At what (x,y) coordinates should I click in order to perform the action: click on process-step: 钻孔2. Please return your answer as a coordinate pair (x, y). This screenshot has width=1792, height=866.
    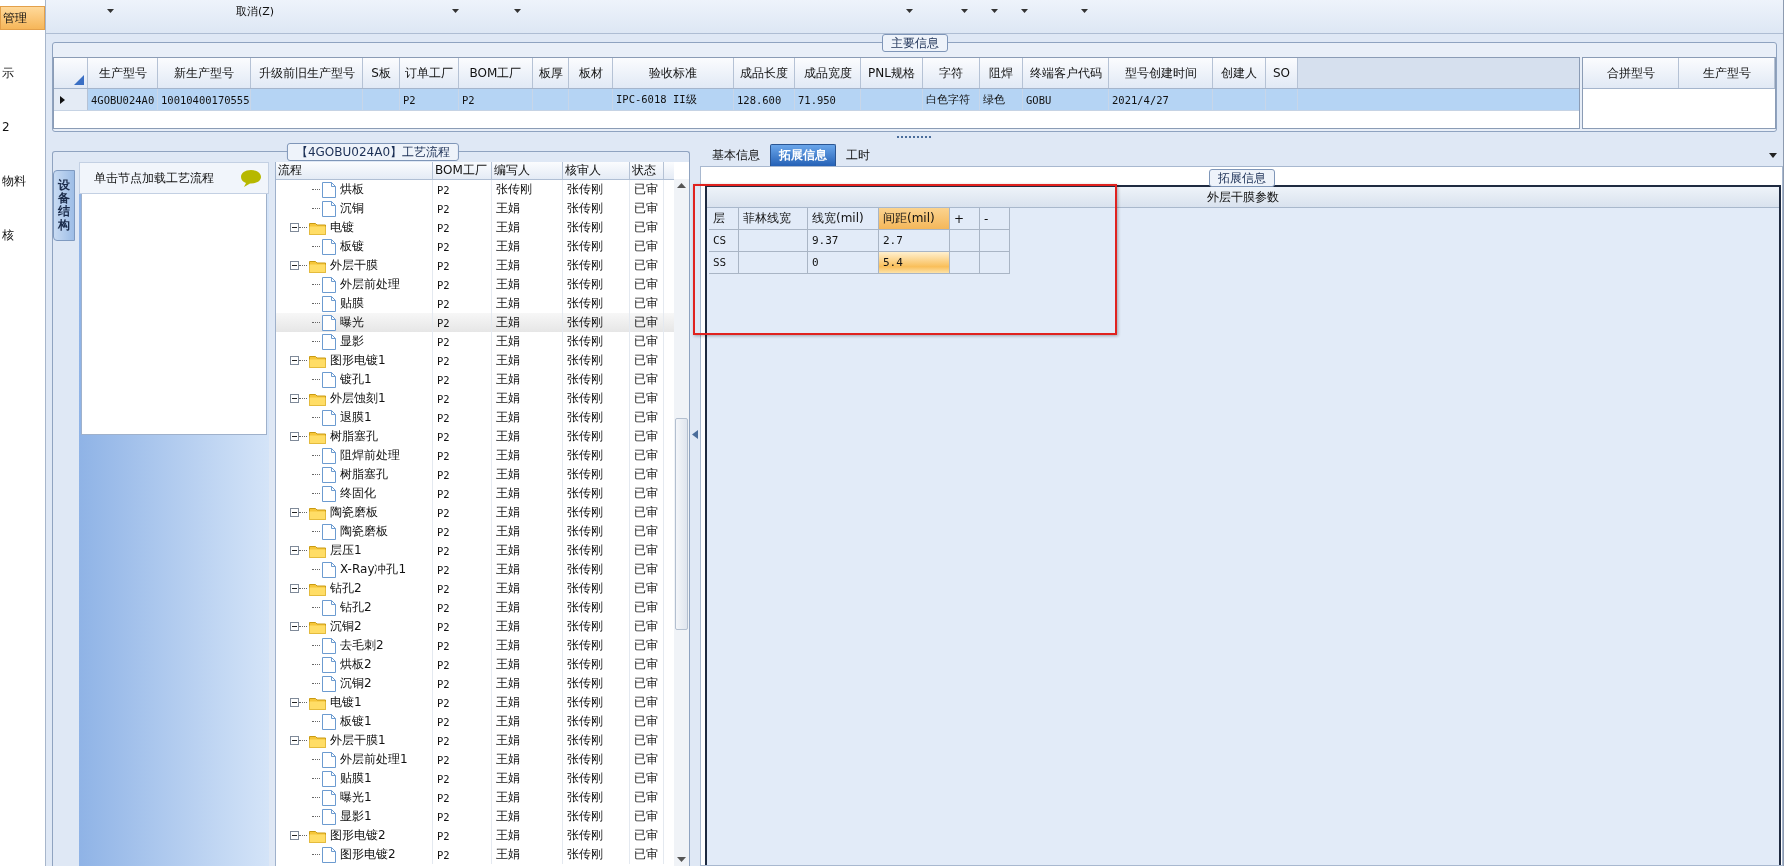
    Looking at the image, I should click on (346, 588).